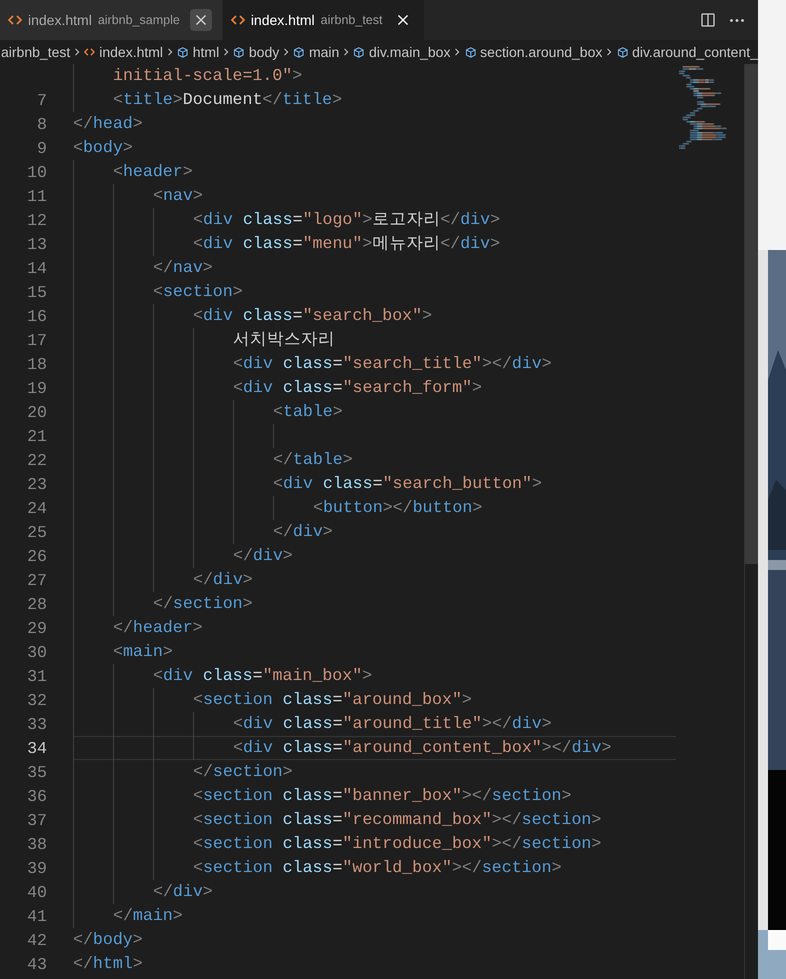 This screenshot has width=786, height=979. Describe the element at coordinates (36, 700) in the screenshot. I see `line-number: 32` at that location.